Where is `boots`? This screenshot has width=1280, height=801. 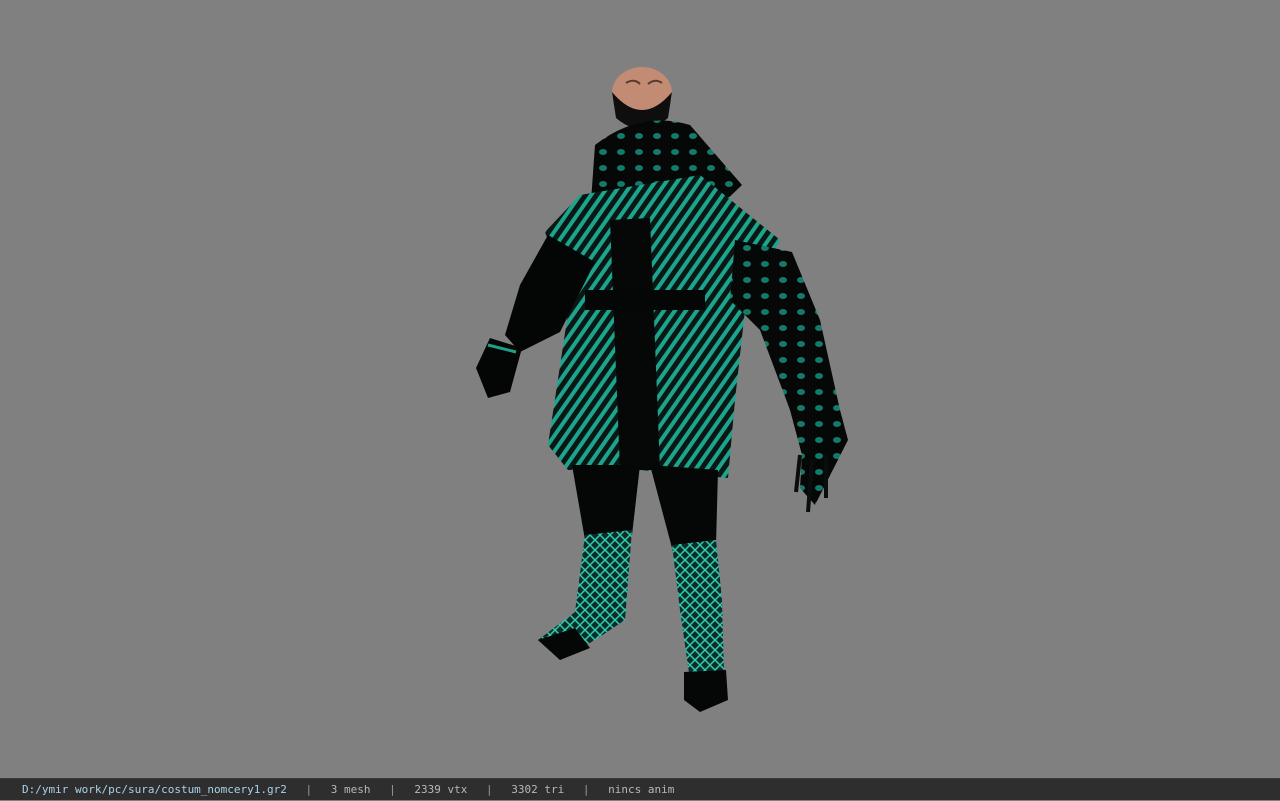 boots is located at coordinates (633, 621).